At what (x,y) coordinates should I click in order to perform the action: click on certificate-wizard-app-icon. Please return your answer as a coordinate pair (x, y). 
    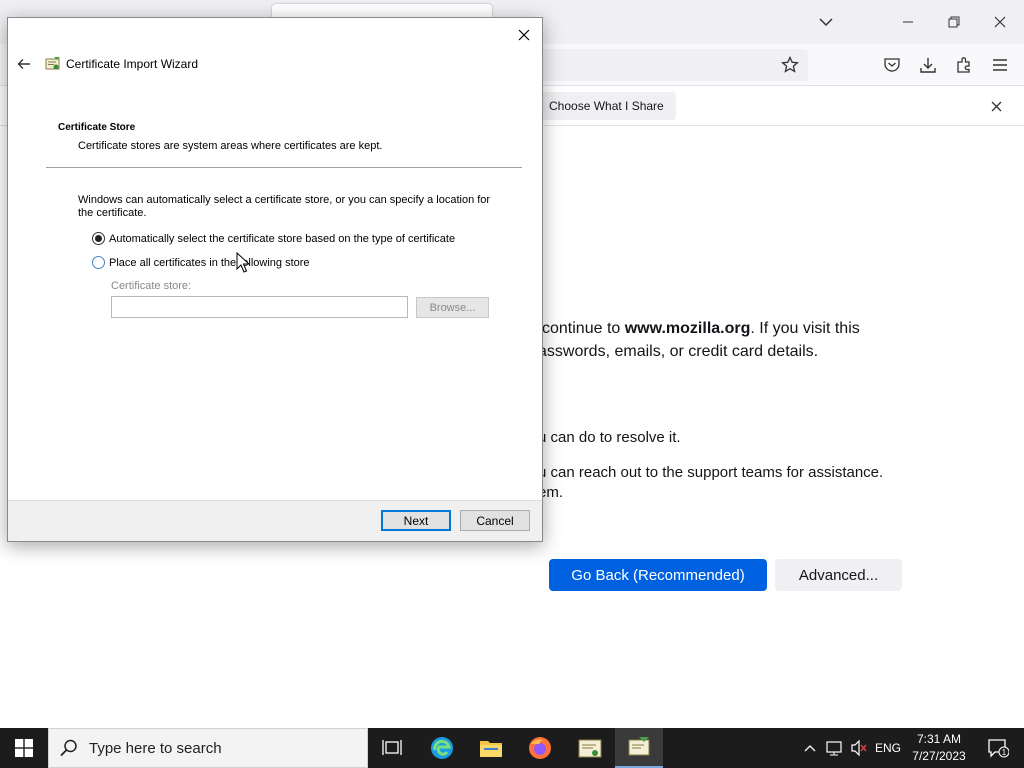
    Looking at the image, I should click on (639, 748).